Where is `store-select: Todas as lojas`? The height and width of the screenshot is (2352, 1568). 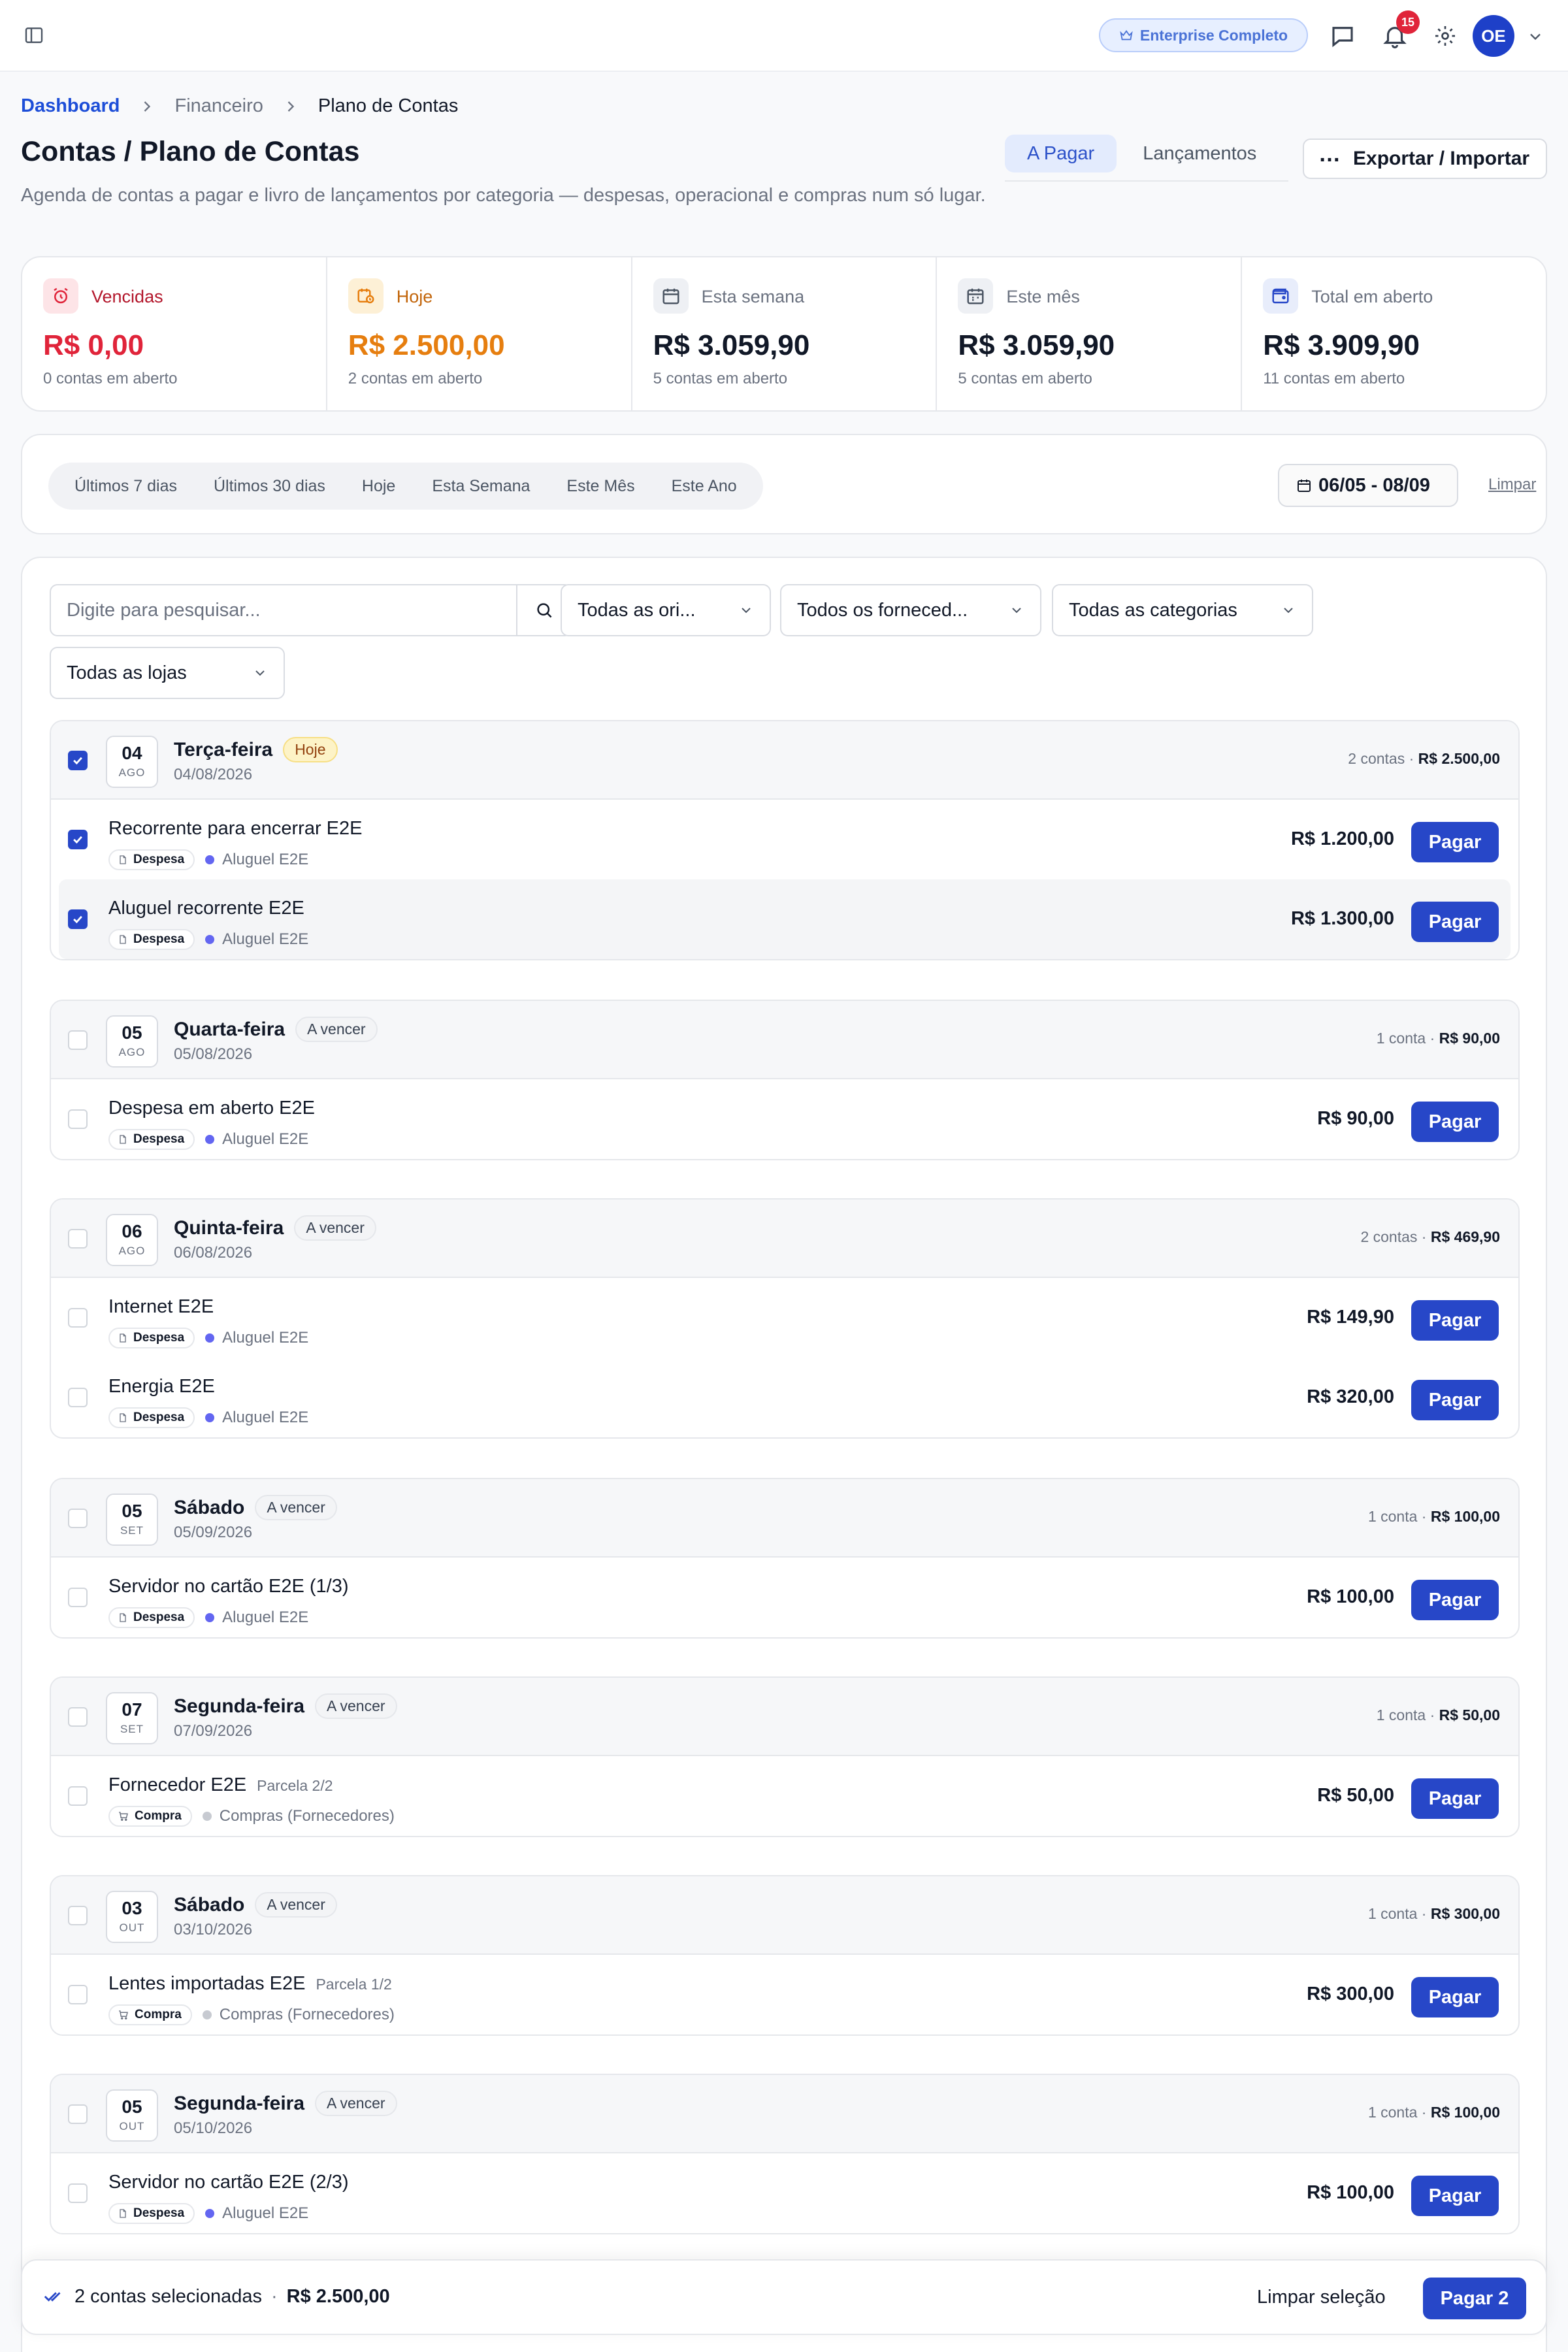 store-select: Todas as lojas is located at coordinates (167, 673).